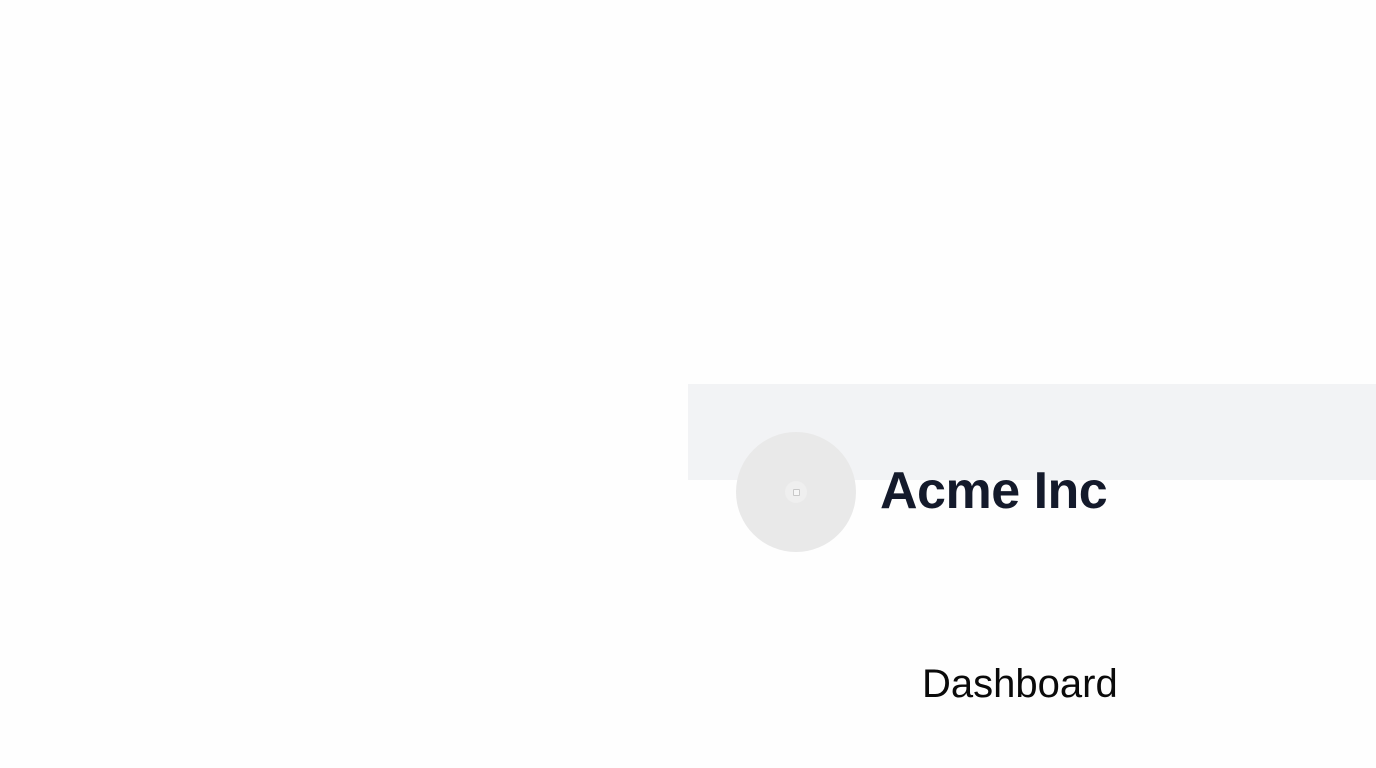 Image resolution: width=1376 pixels, height=768 pixels. What do you see at coordinates (1020, 684) in the screenshot?
I see `nav-link-dashboard: Dashboard` at bounding box center [1020, 684].